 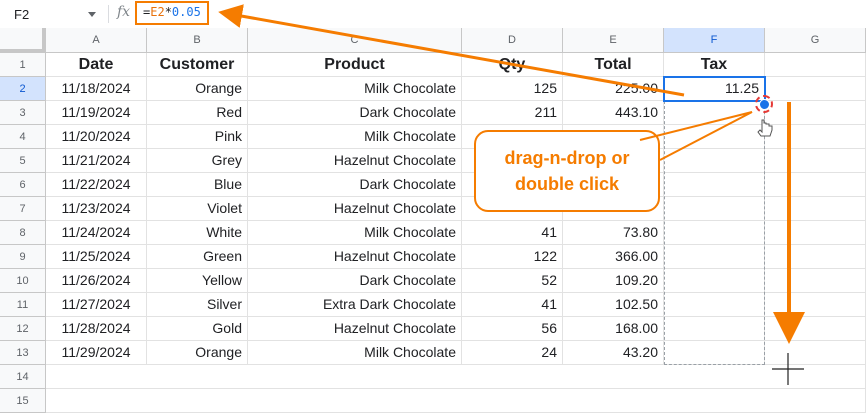 What do you see at coordinates (512, 113) in the screenshot?
I see `cell-qty: 211` at bounding box center [512, 113].